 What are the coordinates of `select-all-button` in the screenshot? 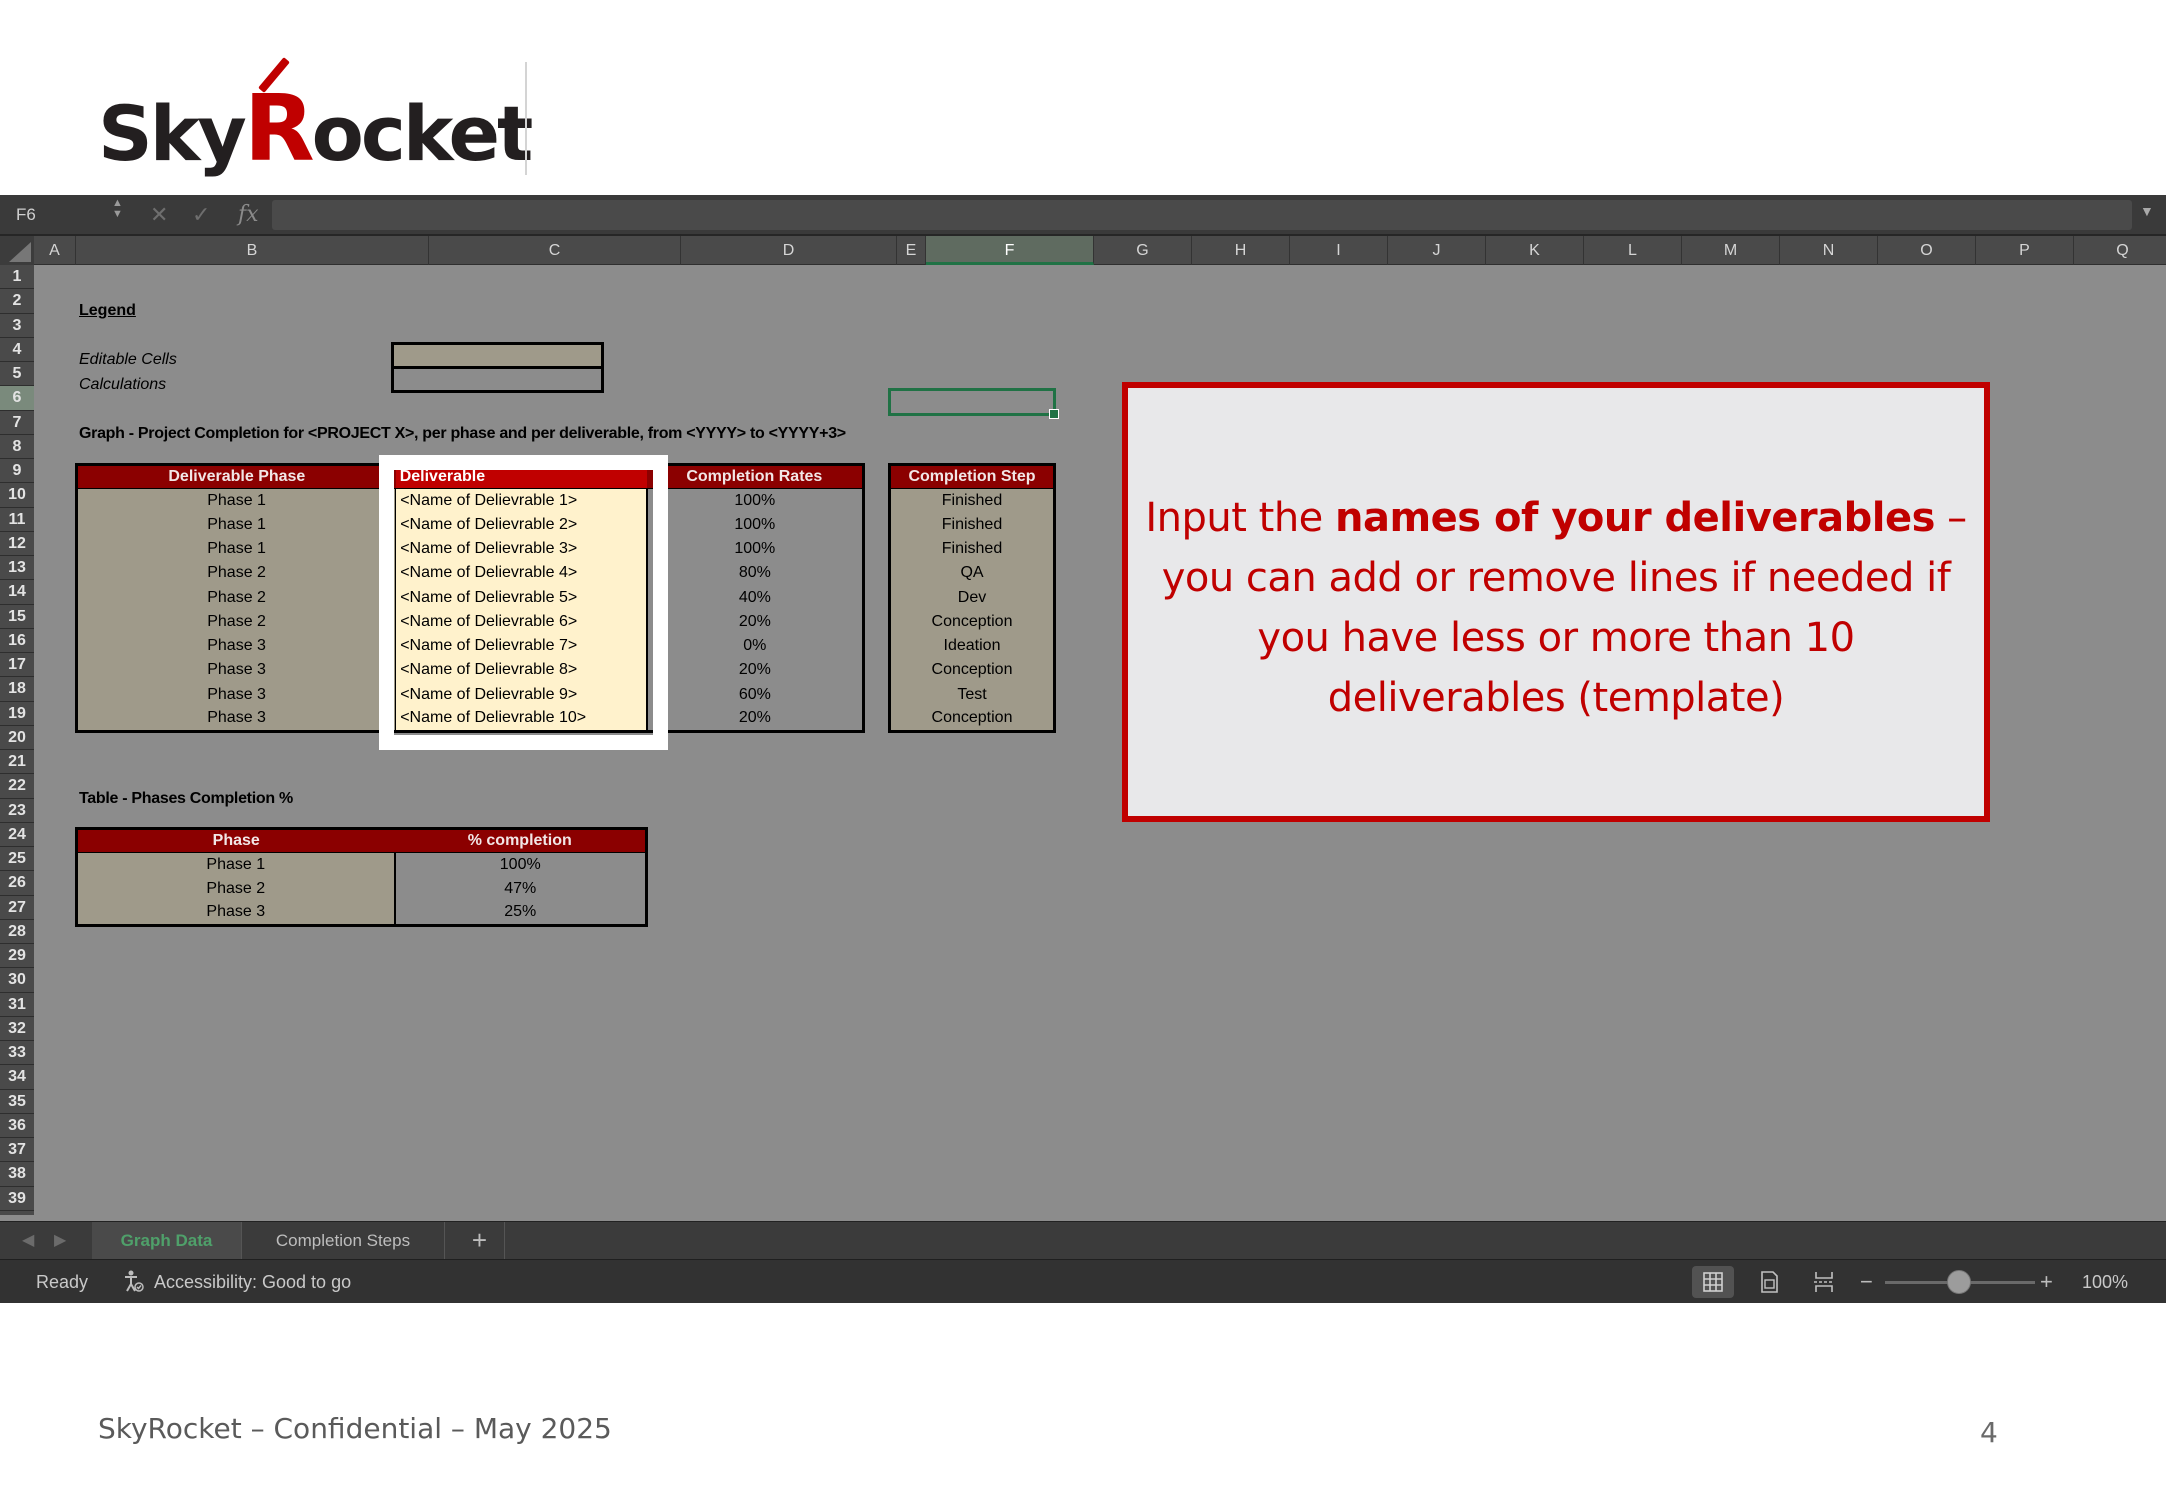 It's located at (17, 250).